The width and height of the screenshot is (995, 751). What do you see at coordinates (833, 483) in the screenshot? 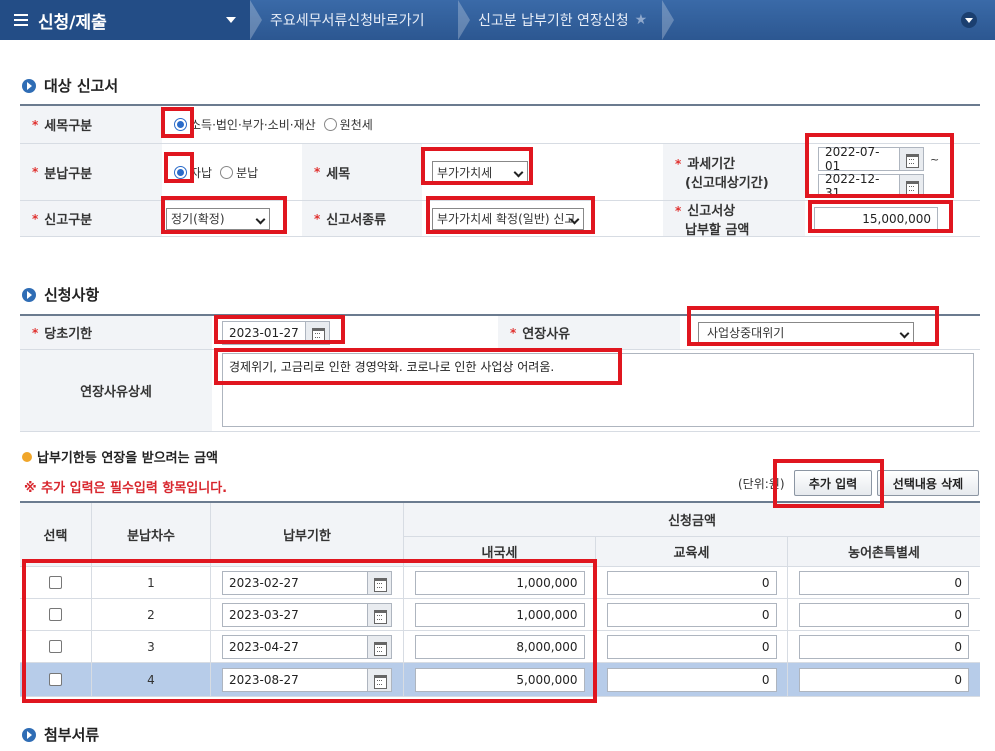
I see `add-input-button: 추가 입력` at bounding box center [833, 483].